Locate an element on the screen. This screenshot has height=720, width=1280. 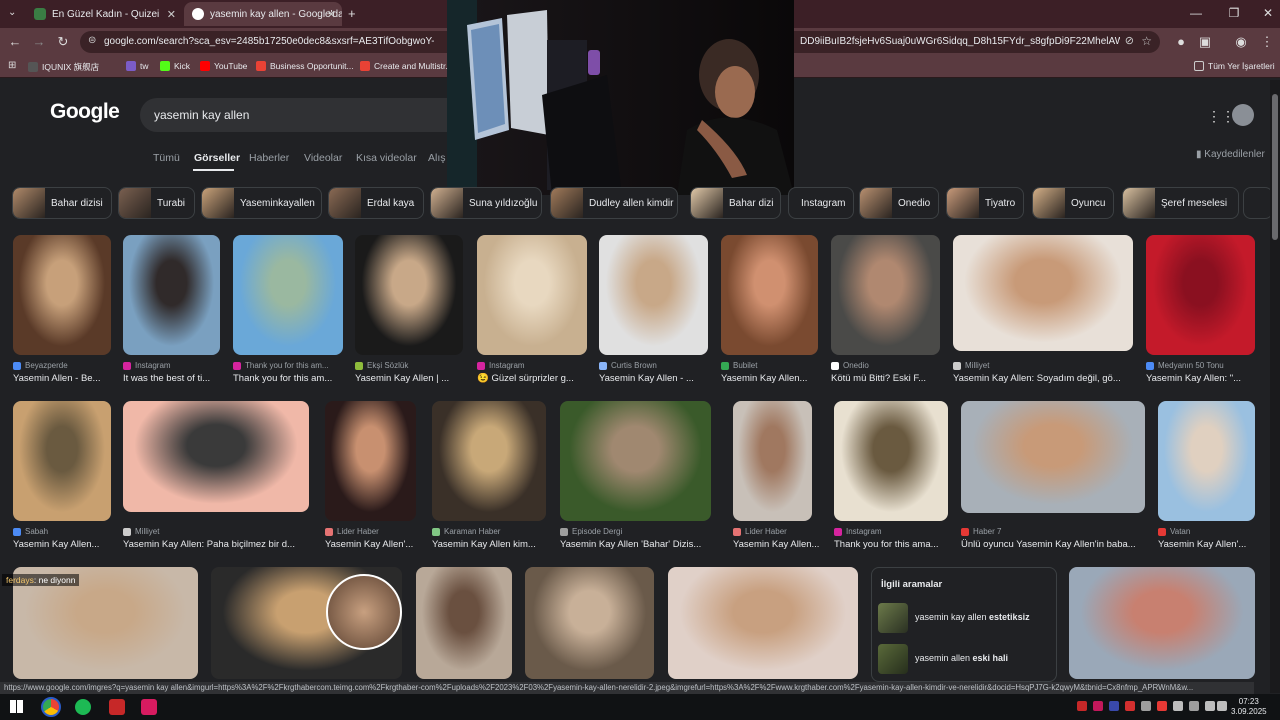
bookmark-tw: tw is located at coordinates (137, 66).